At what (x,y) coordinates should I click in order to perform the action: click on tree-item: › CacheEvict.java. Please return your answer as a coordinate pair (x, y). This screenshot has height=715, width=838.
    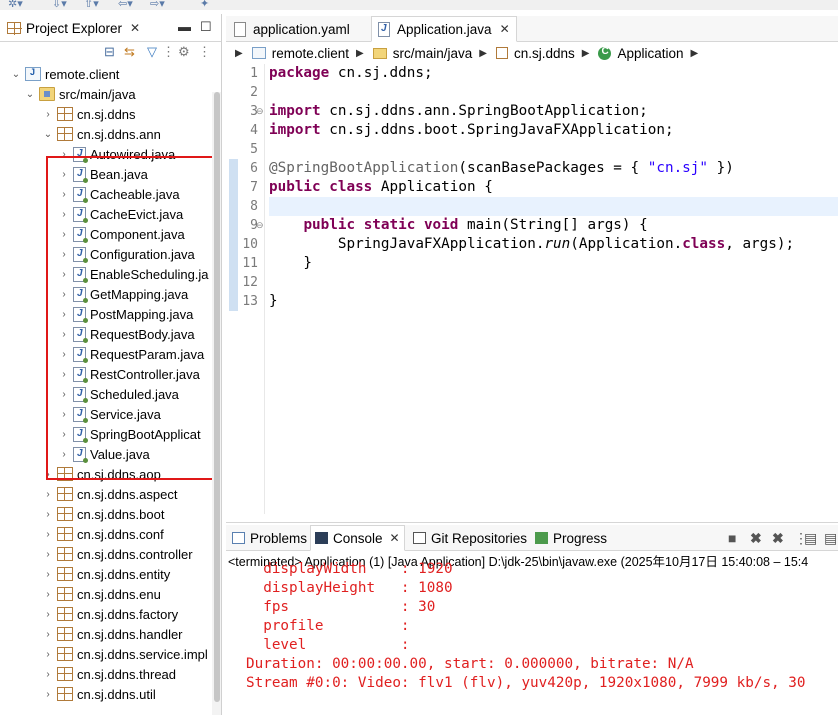
    Looking at the image, I should click on (106, 214).